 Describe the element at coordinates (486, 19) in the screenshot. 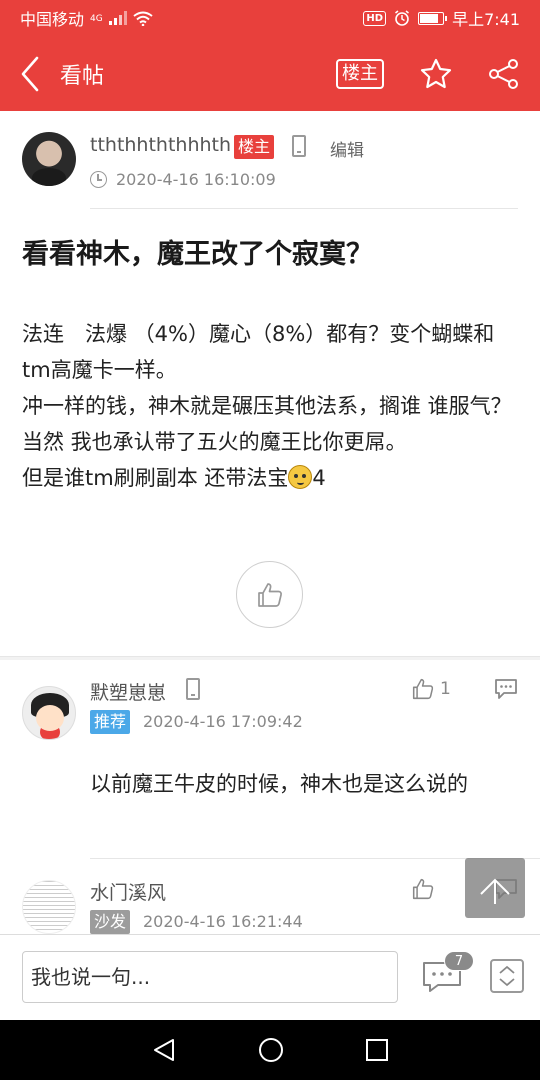

I see `clock-time: 早上7:41` at that location.